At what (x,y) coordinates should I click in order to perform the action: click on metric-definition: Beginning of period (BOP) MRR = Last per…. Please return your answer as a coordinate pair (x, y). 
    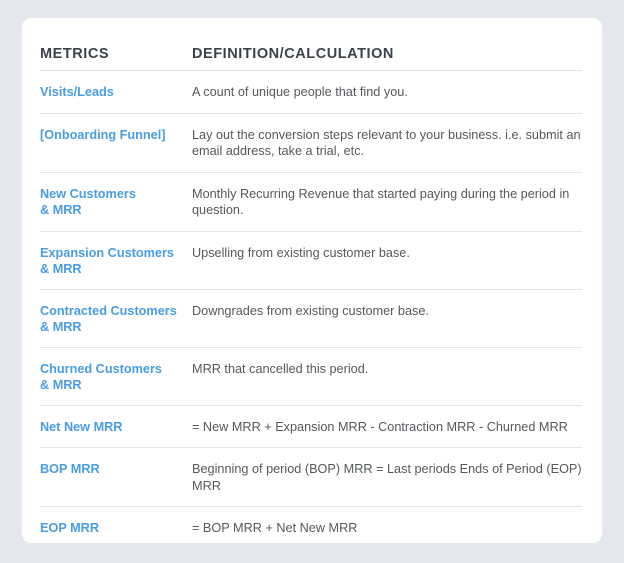
    Looking at the image, I should click on (387, 477).